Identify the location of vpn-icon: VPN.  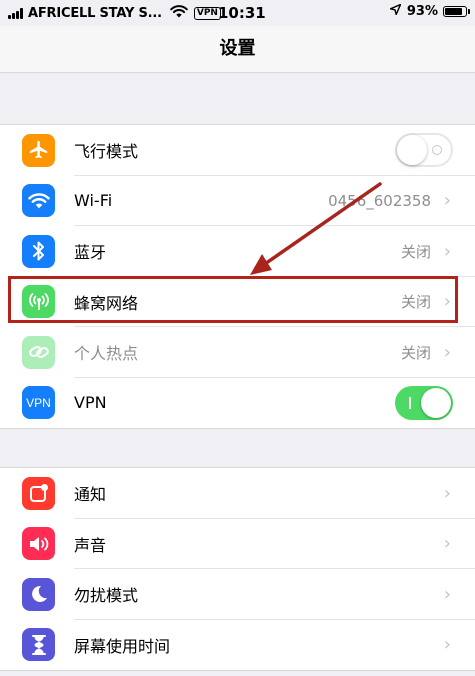
(38, 403).